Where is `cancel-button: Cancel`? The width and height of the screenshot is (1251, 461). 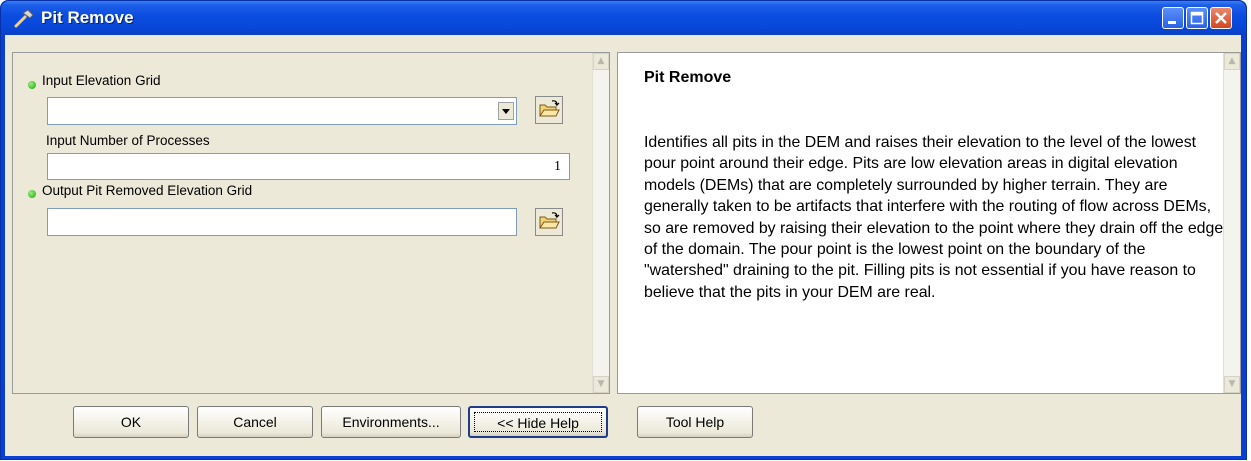 cancel-button: Cancel is located at coordinates (255, 422).